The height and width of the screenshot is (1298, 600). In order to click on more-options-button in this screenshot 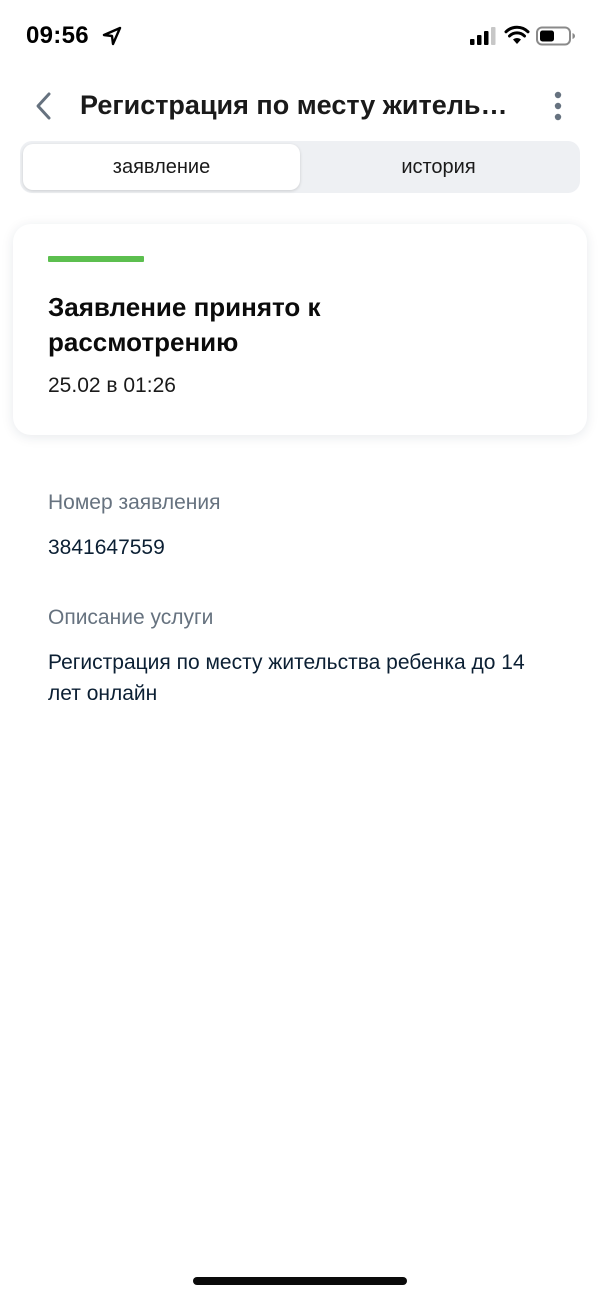, I will do `click(558, 106)`.